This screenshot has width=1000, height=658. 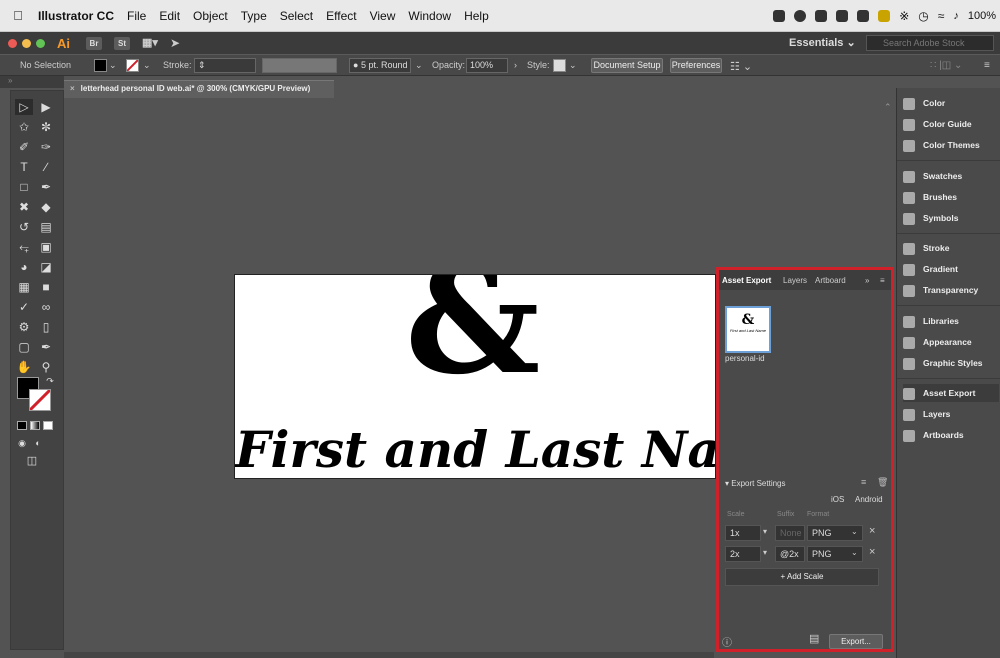 I want to click on stock-search-input: Search Adobe Stock, so click(x=930, y=43).